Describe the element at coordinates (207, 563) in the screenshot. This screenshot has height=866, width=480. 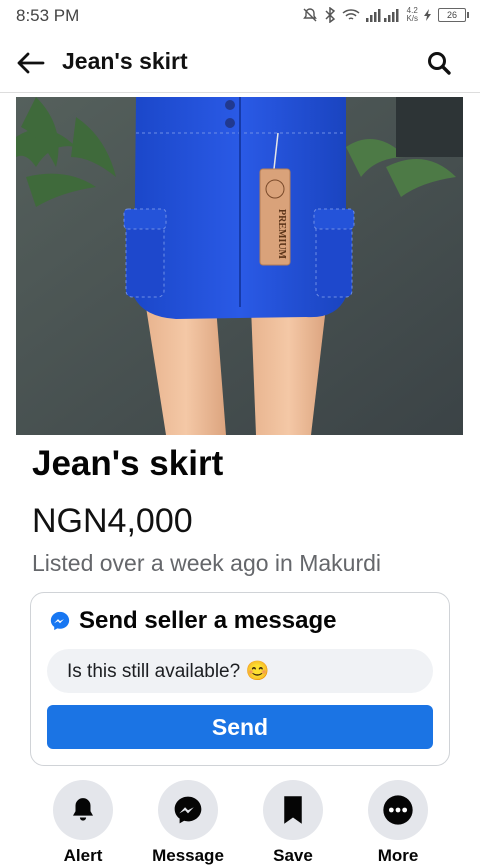
I see `listing-meta: Listed over a week ago in Makurdi` at that location.